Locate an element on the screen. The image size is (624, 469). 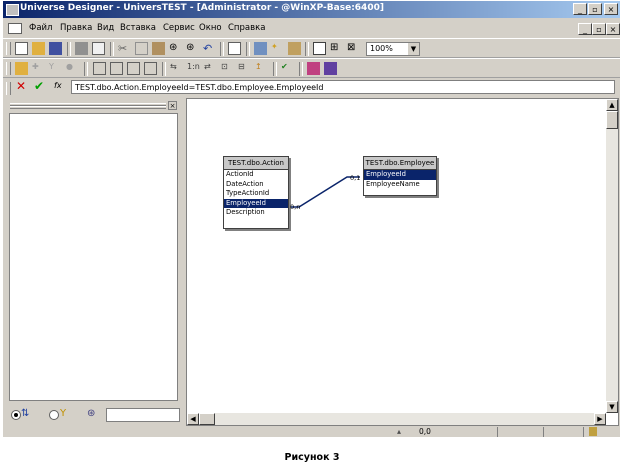
doc-restore-button: ▫ is located at coordinates (599, 29).